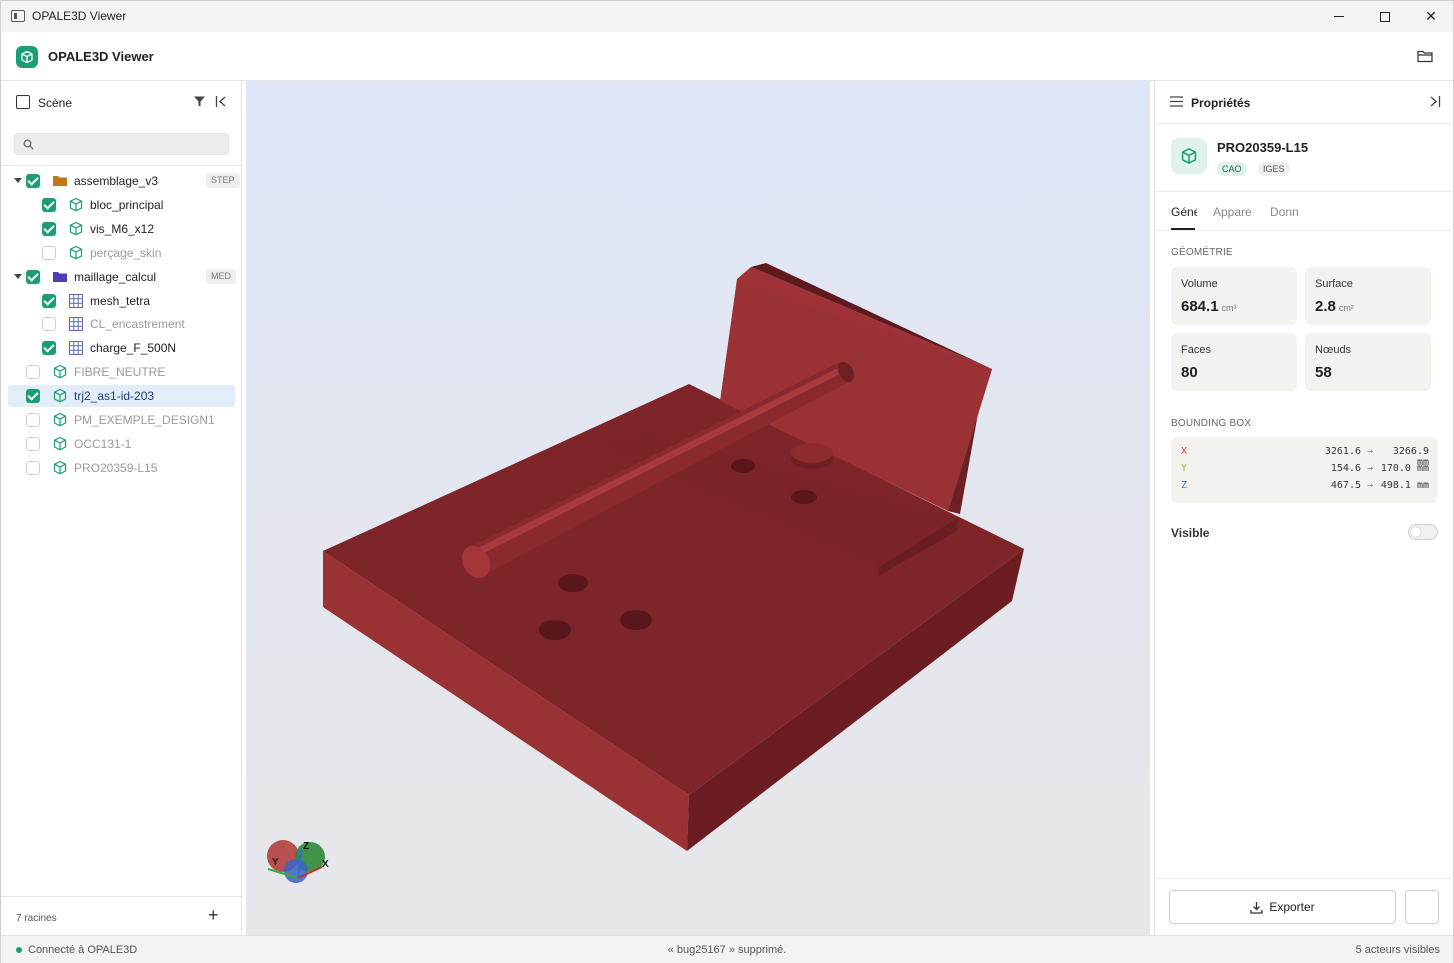  I want to click on minimize-button, so click(1339, 16).